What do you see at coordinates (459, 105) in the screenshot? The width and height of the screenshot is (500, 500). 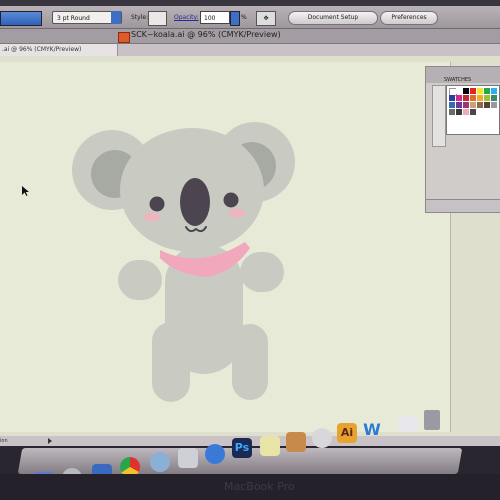 I see `swatch-purple` at bounding box center [459, 105].